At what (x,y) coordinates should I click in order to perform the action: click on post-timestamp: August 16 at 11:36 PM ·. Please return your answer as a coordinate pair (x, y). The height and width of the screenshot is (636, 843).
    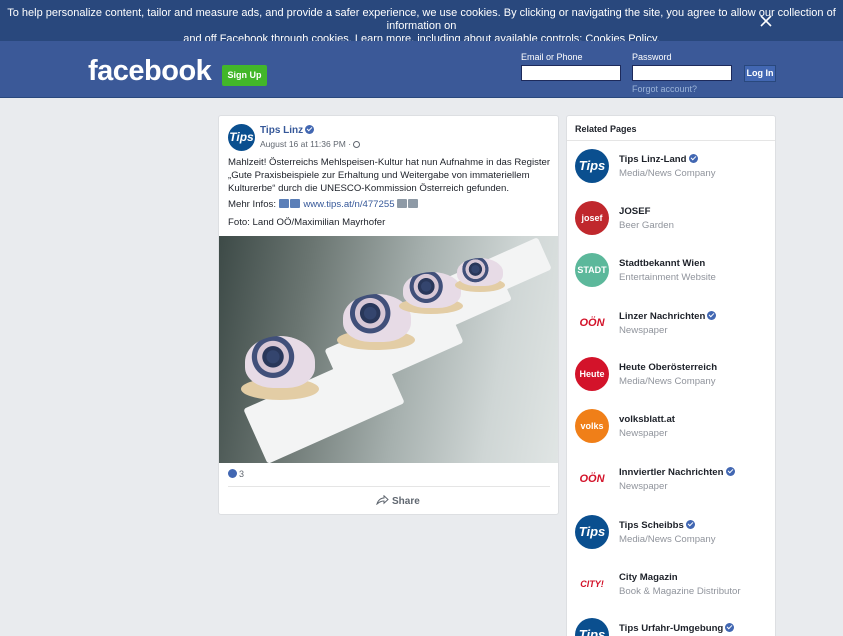
    Looking at the image, I should click on (310, 144).